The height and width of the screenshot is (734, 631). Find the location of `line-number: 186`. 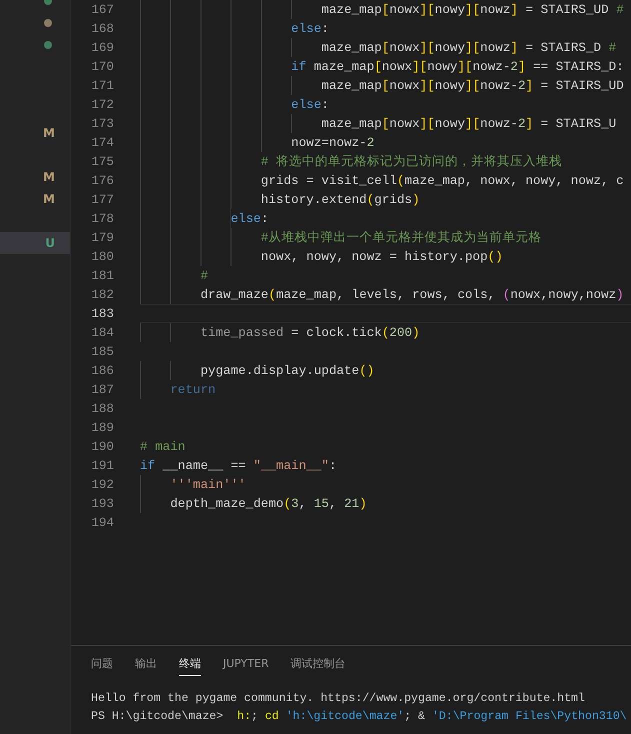

line-number: 186 is located at coordinates (102, 371).